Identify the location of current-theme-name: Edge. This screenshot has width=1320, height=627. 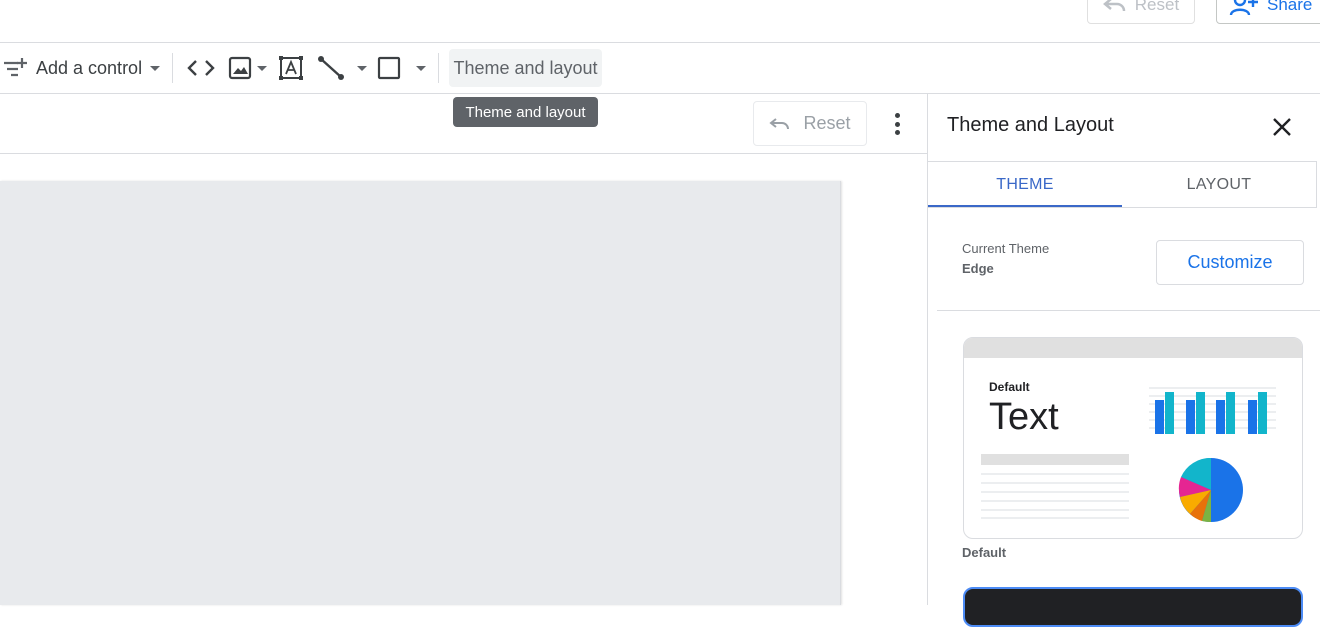
(978, 268).